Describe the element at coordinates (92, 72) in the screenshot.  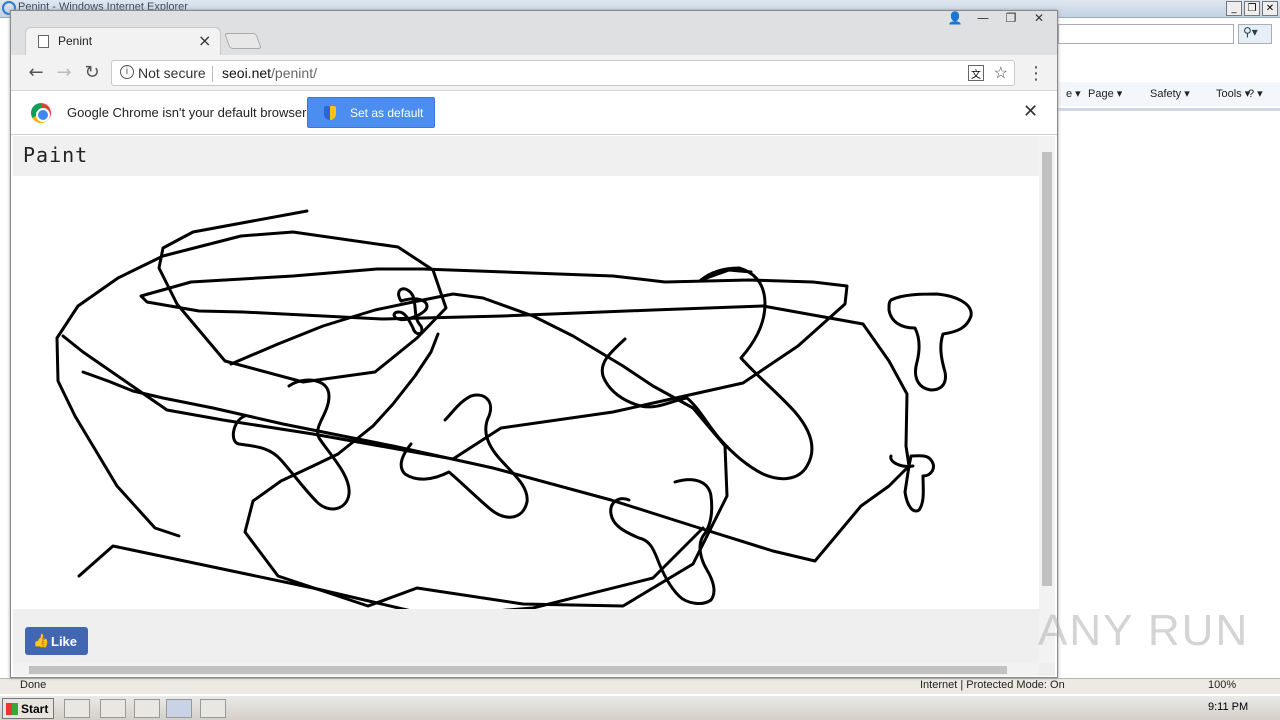
I see `reload-icon: ↻` at that location.